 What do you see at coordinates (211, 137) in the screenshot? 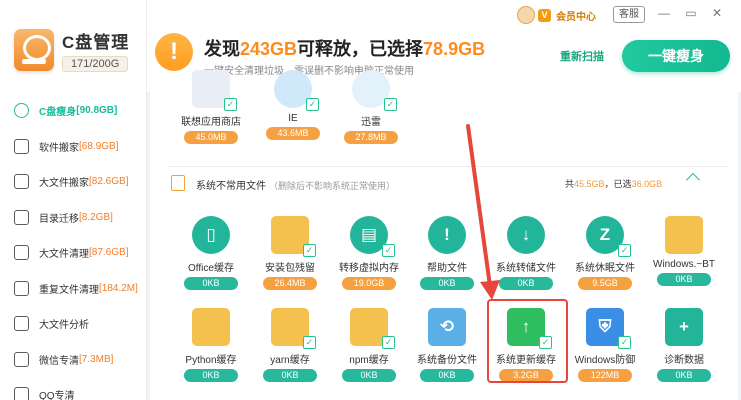
I see `clean-item-size: 45.0MB` at bounding box center [211, 137].